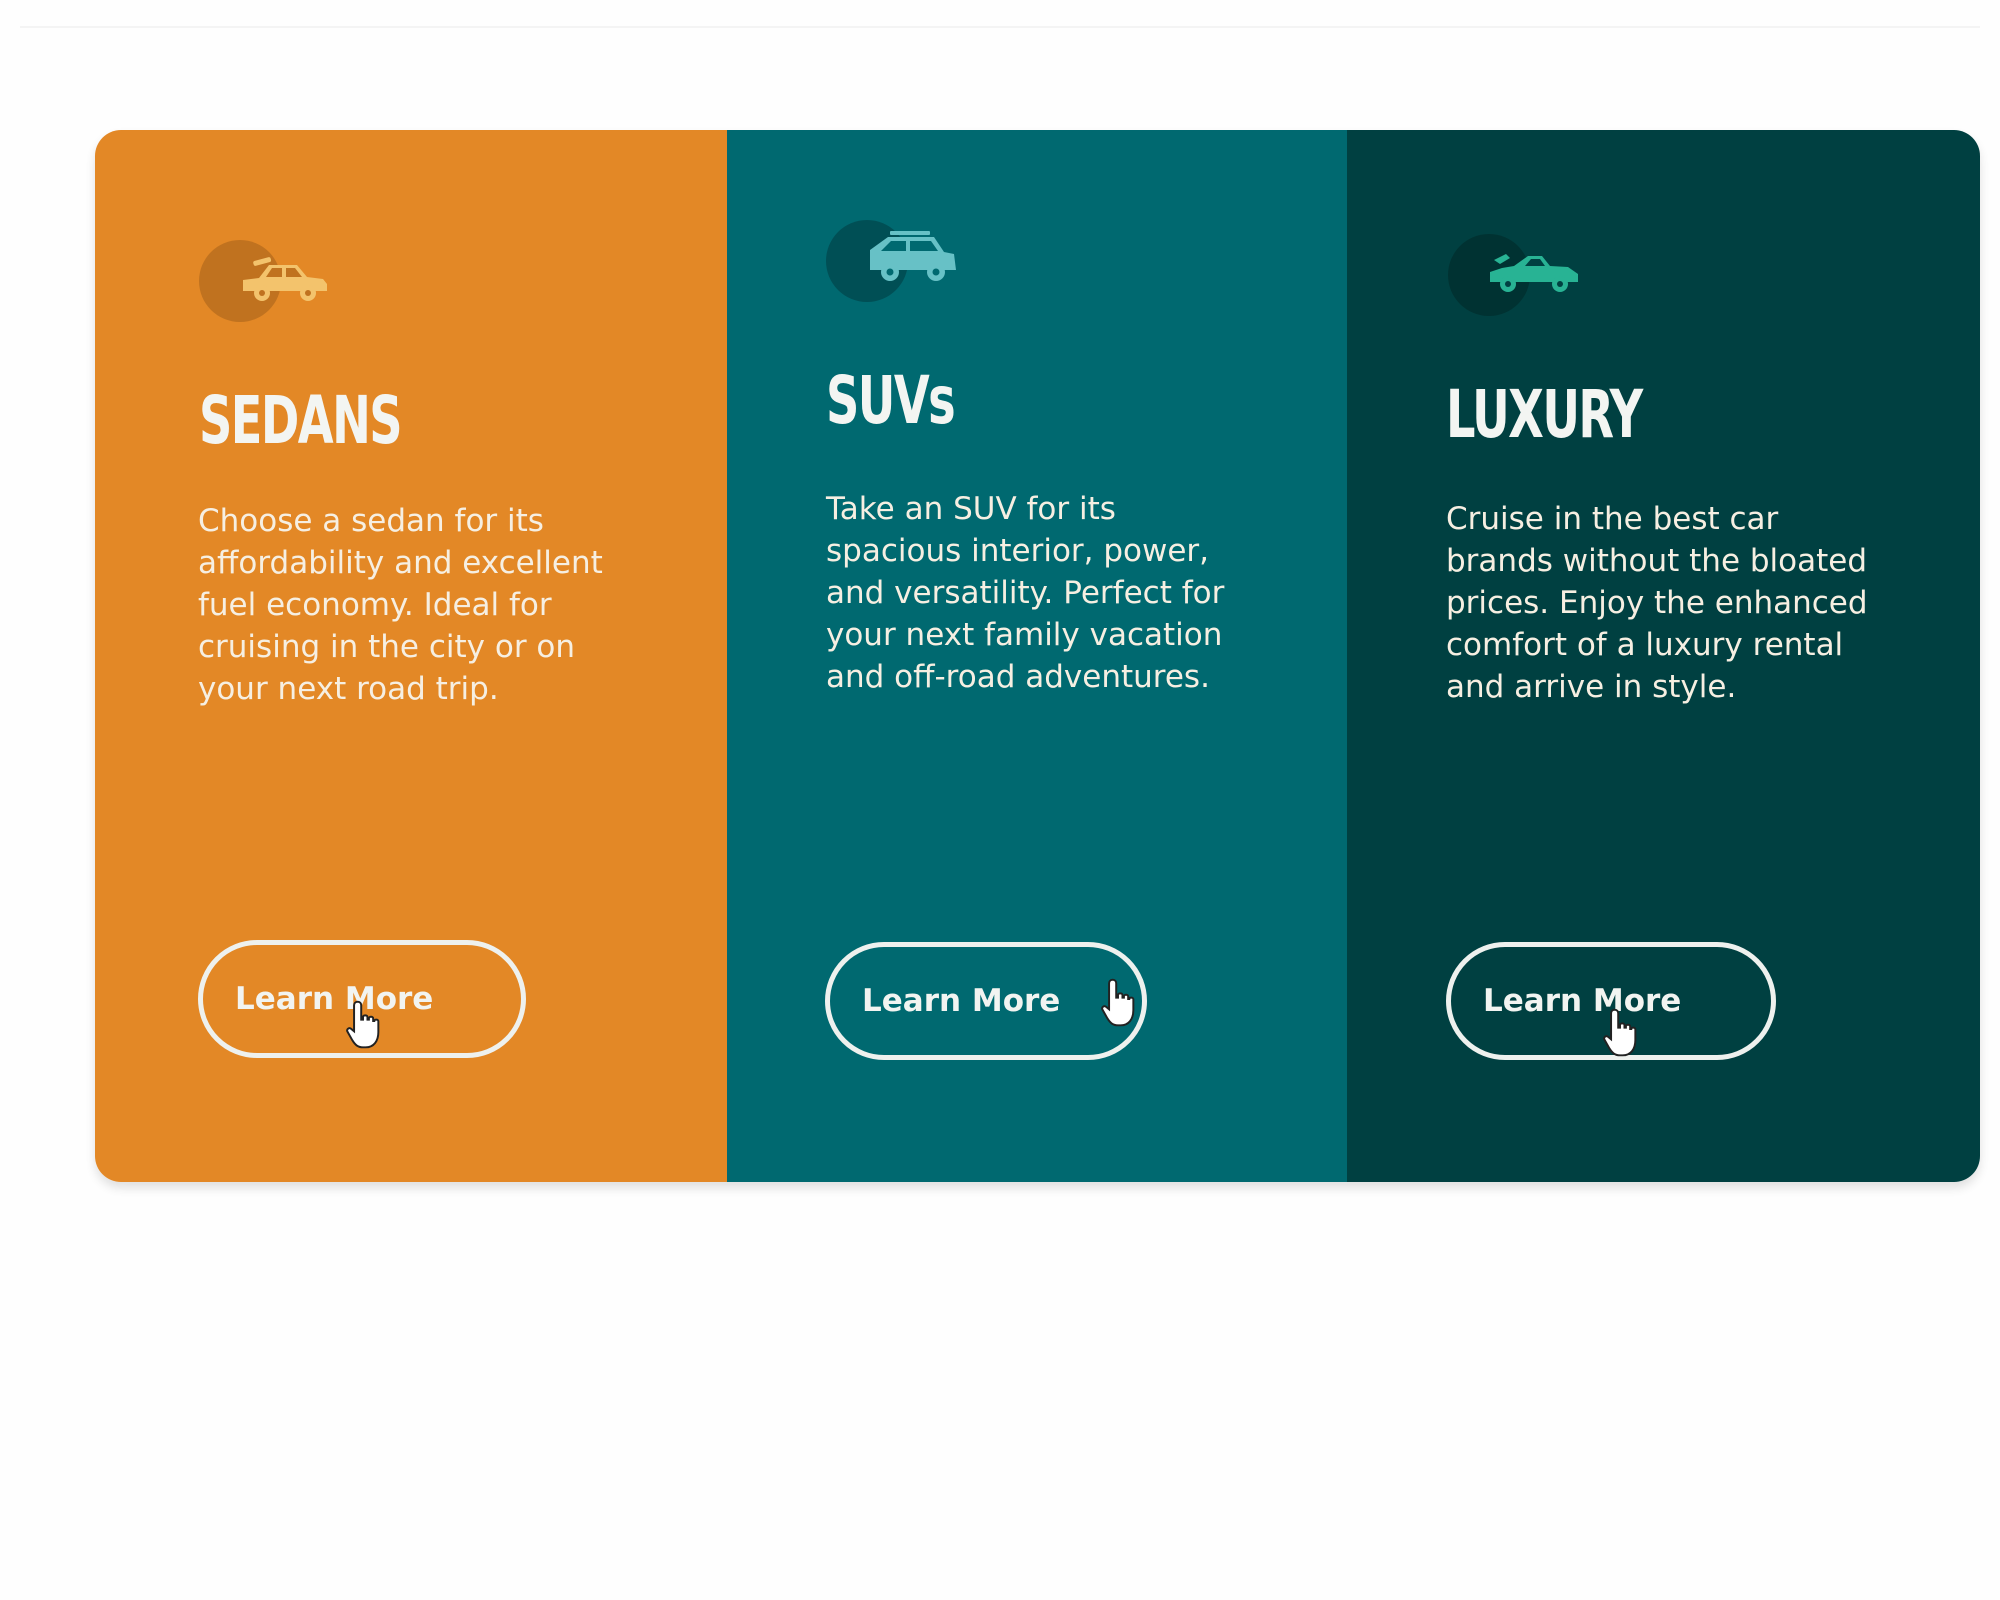 The image size is (2000, 1600). Describe the element at coordinates (274, 286) in the screenshot. I see `sedan-car-icon` at that location.